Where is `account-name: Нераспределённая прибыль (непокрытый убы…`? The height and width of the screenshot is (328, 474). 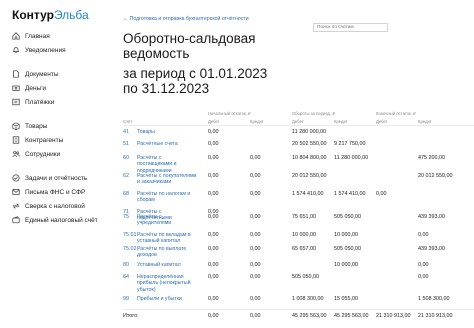
account-name: Нераспределённая прибыль (непокрытый убы… is located at coordinates (167, 283).